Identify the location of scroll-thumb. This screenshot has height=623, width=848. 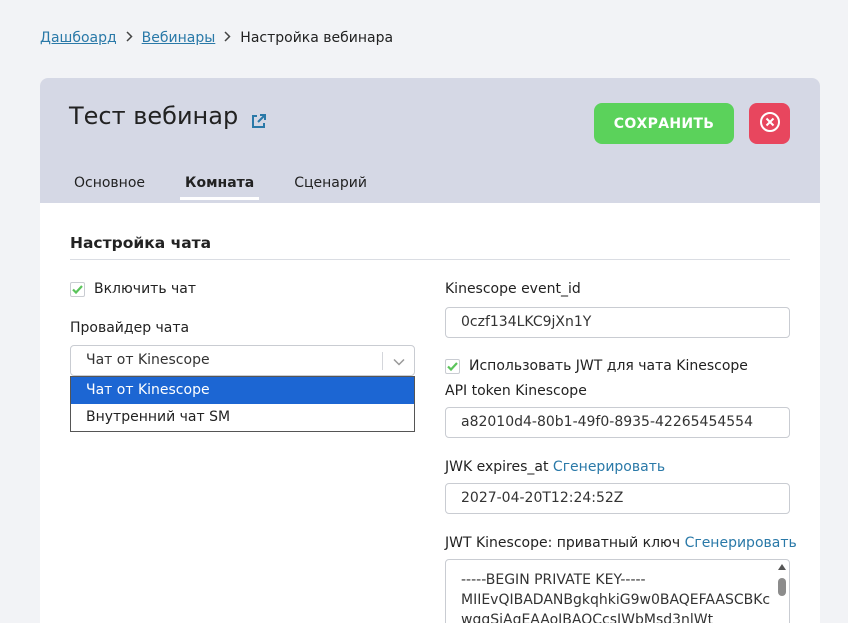
(782, 587).